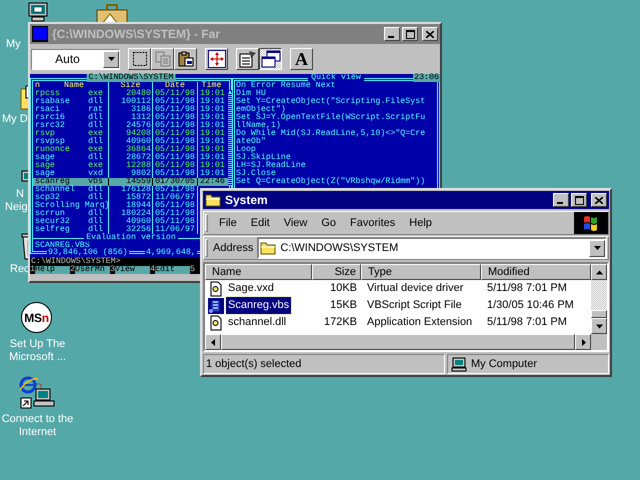 The height and width of the screenshot is (480, 640). Describe the element at coordinates (260, 223) in the screenshot. I see `menu-item: Edit` at that location.